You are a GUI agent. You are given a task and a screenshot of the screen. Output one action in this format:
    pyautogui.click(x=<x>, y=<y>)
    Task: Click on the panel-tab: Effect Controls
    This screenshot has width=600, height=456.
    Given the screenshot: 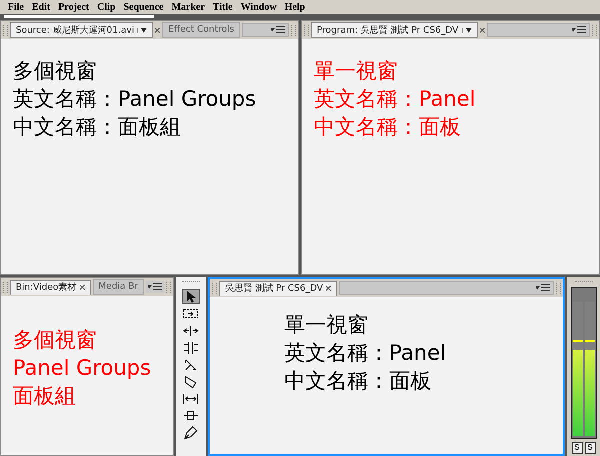 What is the action you would take?
    pyautogui.click(x=201, y=30)
    